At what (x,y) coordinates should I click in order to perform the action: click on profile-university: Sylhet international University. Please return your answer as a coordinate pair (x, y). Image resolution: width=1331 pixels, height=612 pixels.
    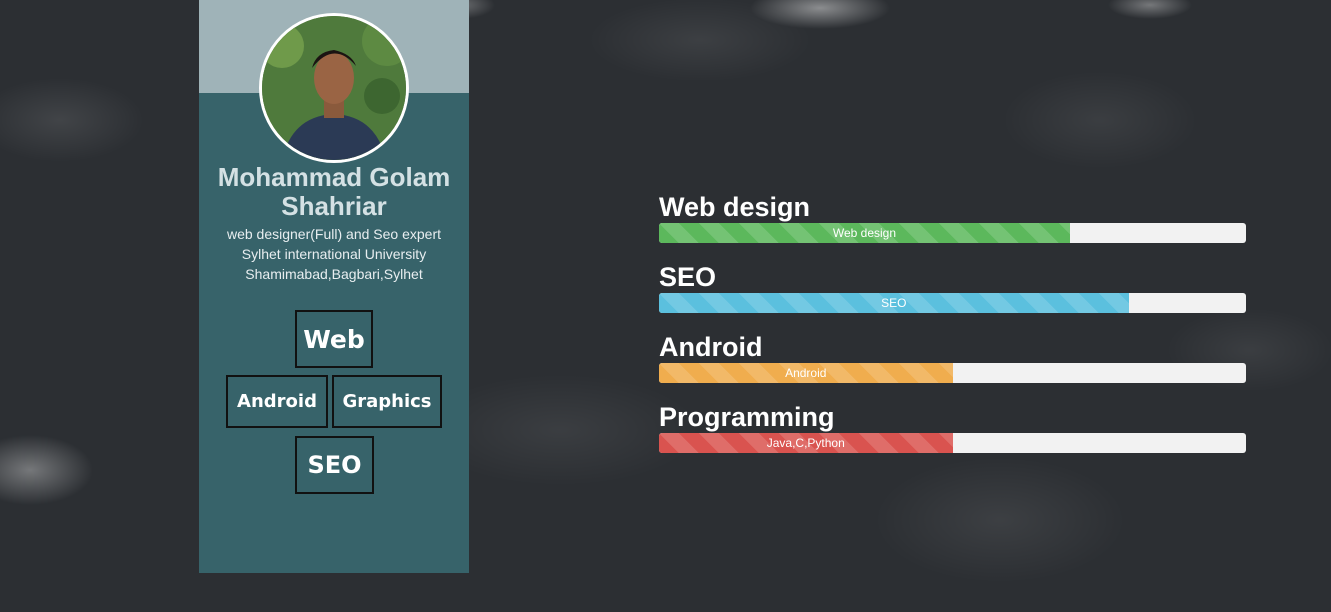
    Looking at the image, I should click on (334, 254).